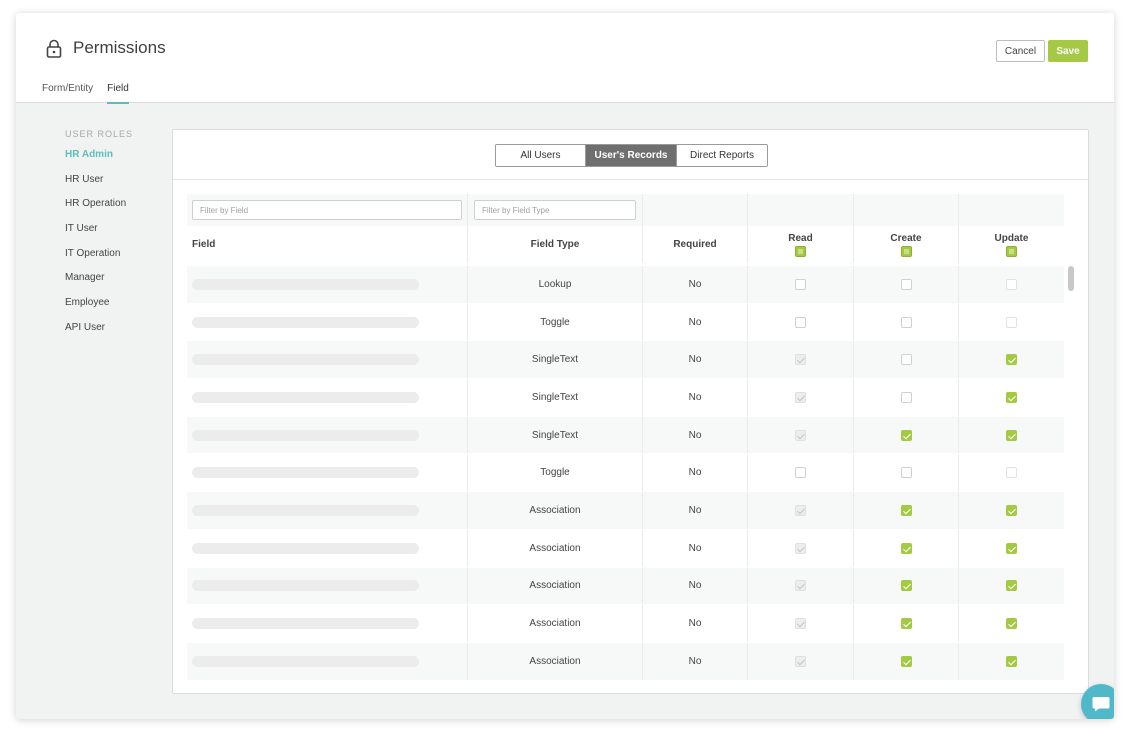 This screenshot has width=1132, height=740. I want to click on field-type-value: Association, so click(555, 548).